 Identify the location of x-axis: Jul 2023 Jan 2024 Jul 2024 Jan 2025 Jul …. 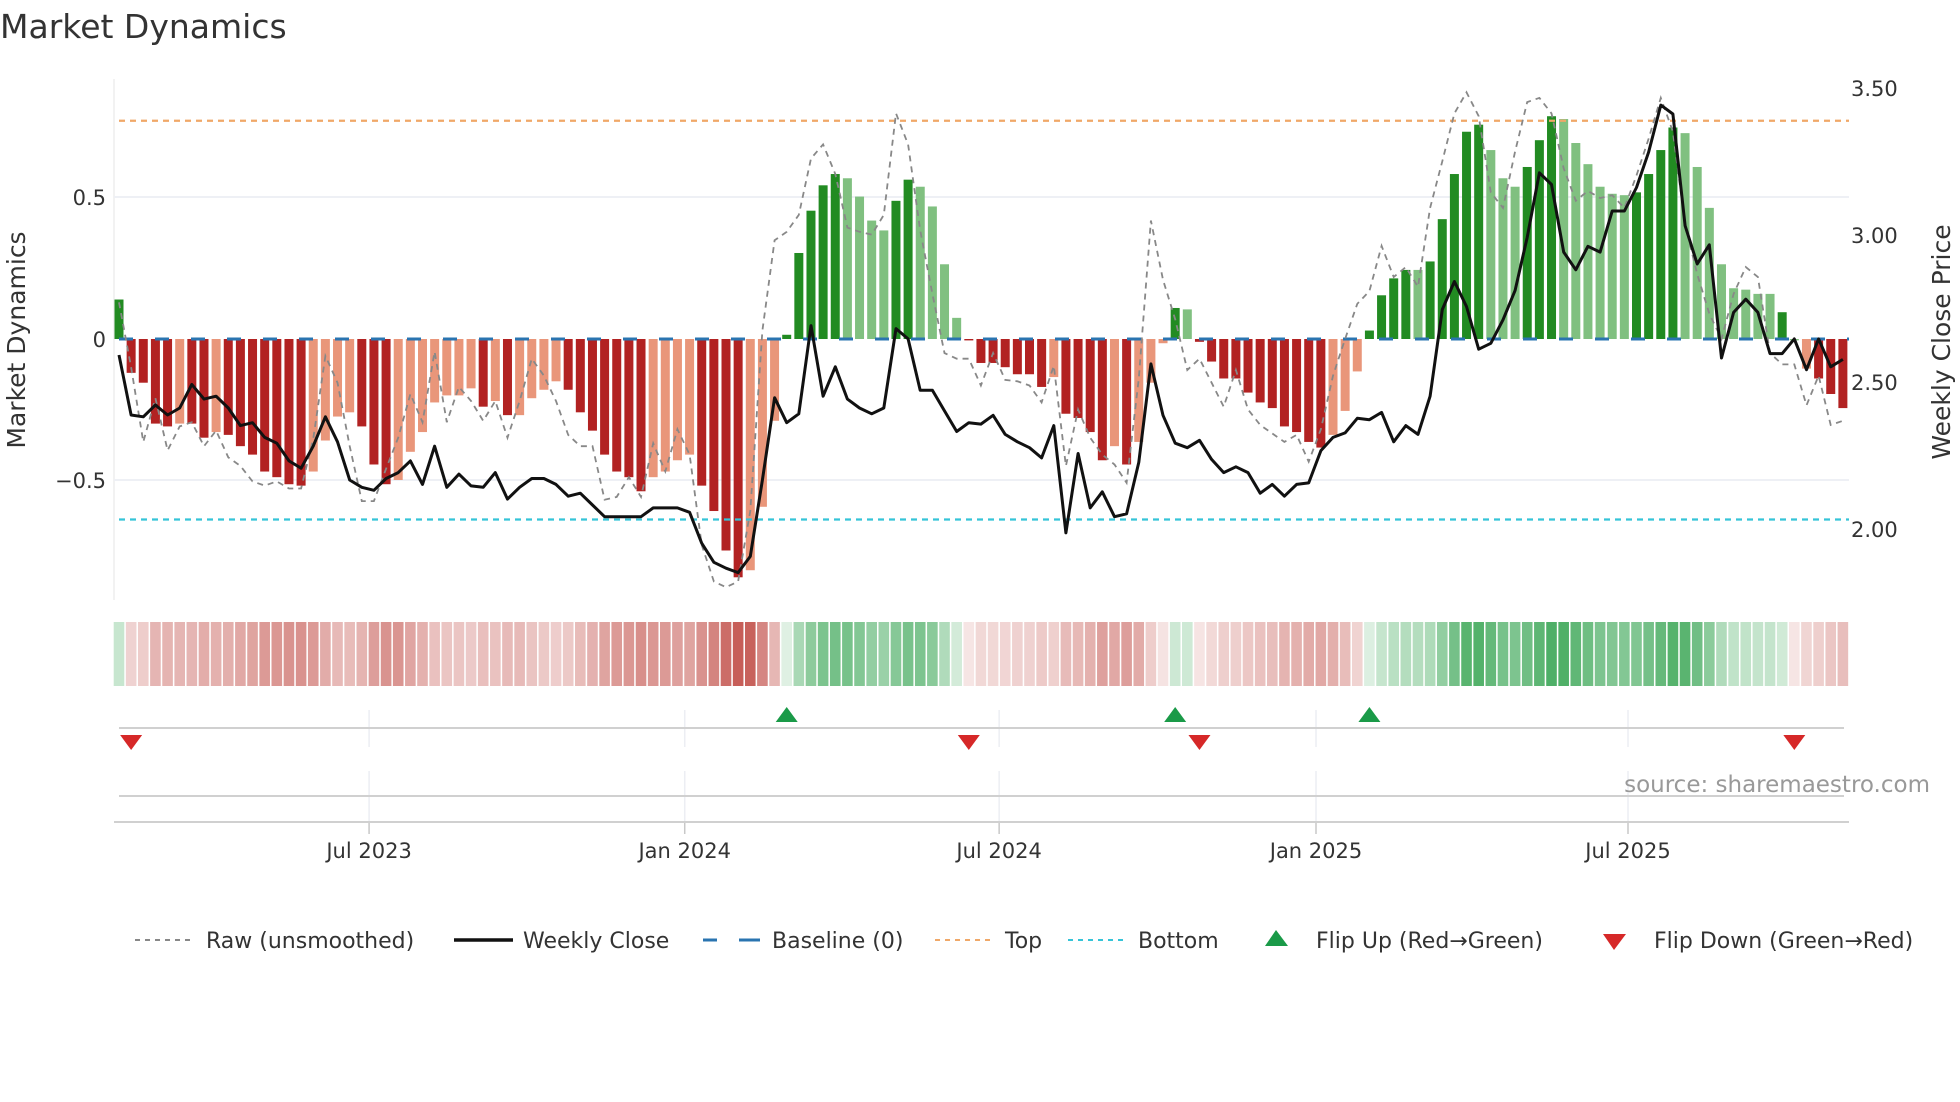
(997, 851).